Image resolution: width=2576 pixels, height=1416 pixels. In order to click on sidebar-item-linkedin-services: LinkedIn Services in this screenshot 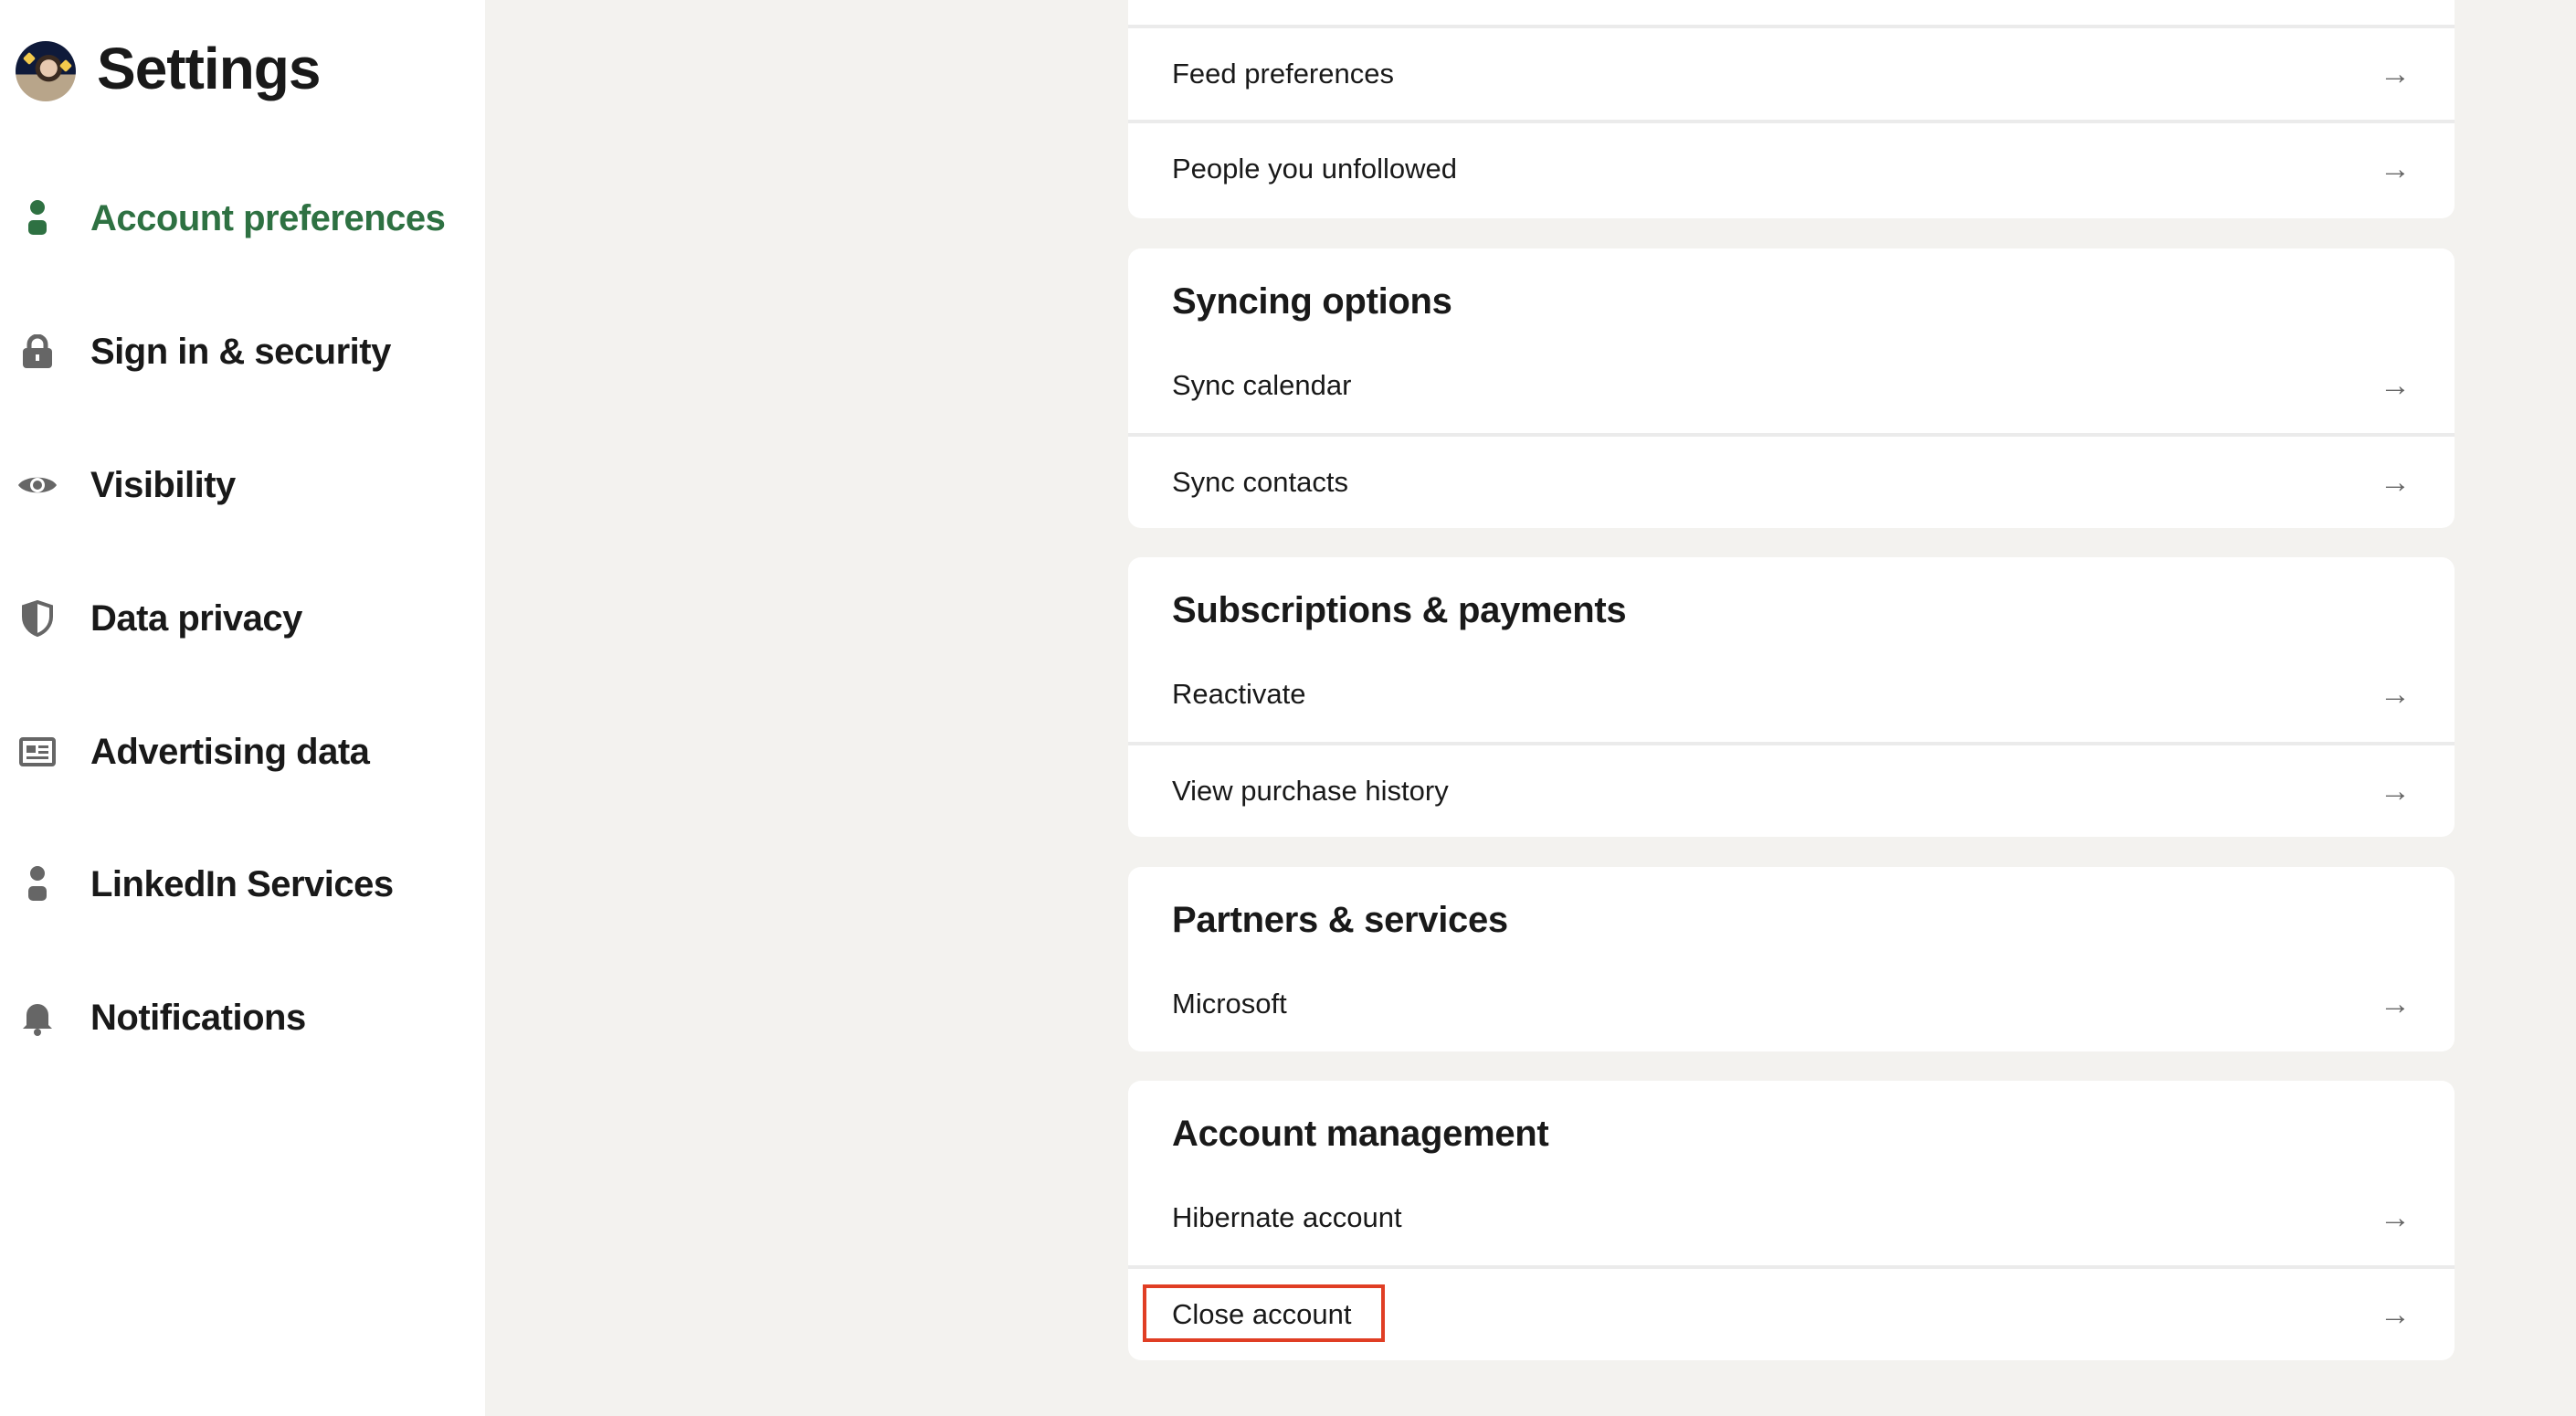, I will do `click(242, 885)`.